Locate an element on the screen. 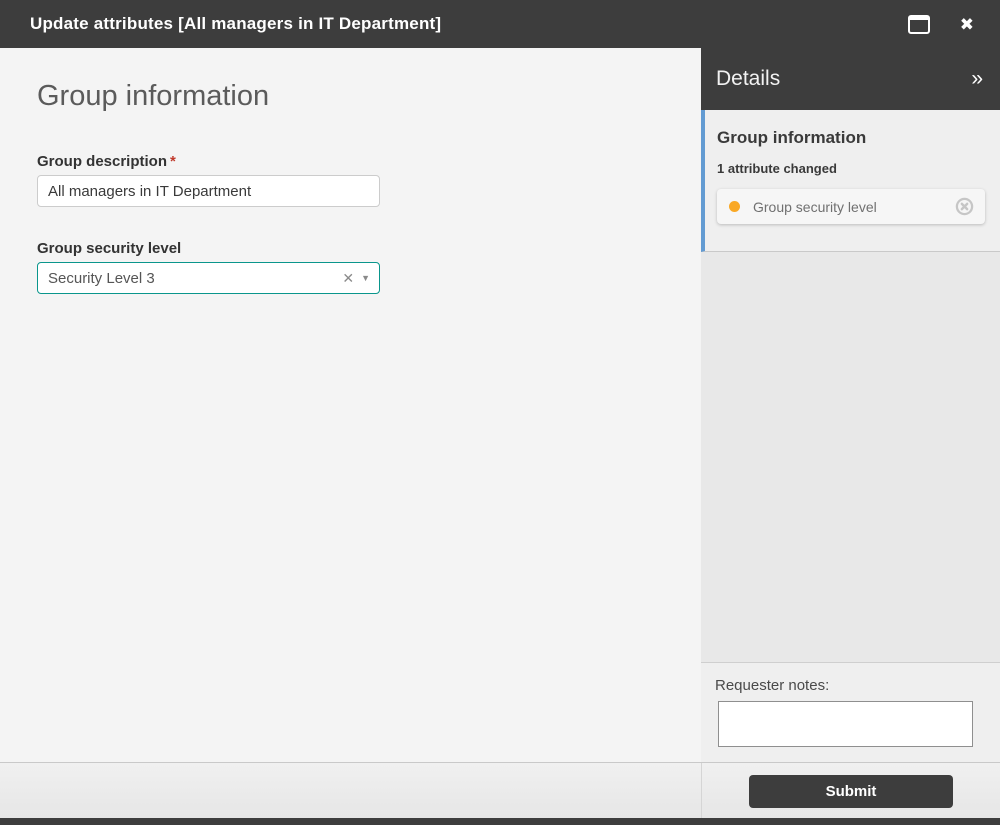  footer-bar: Submit is located at coordinates (500, 790).